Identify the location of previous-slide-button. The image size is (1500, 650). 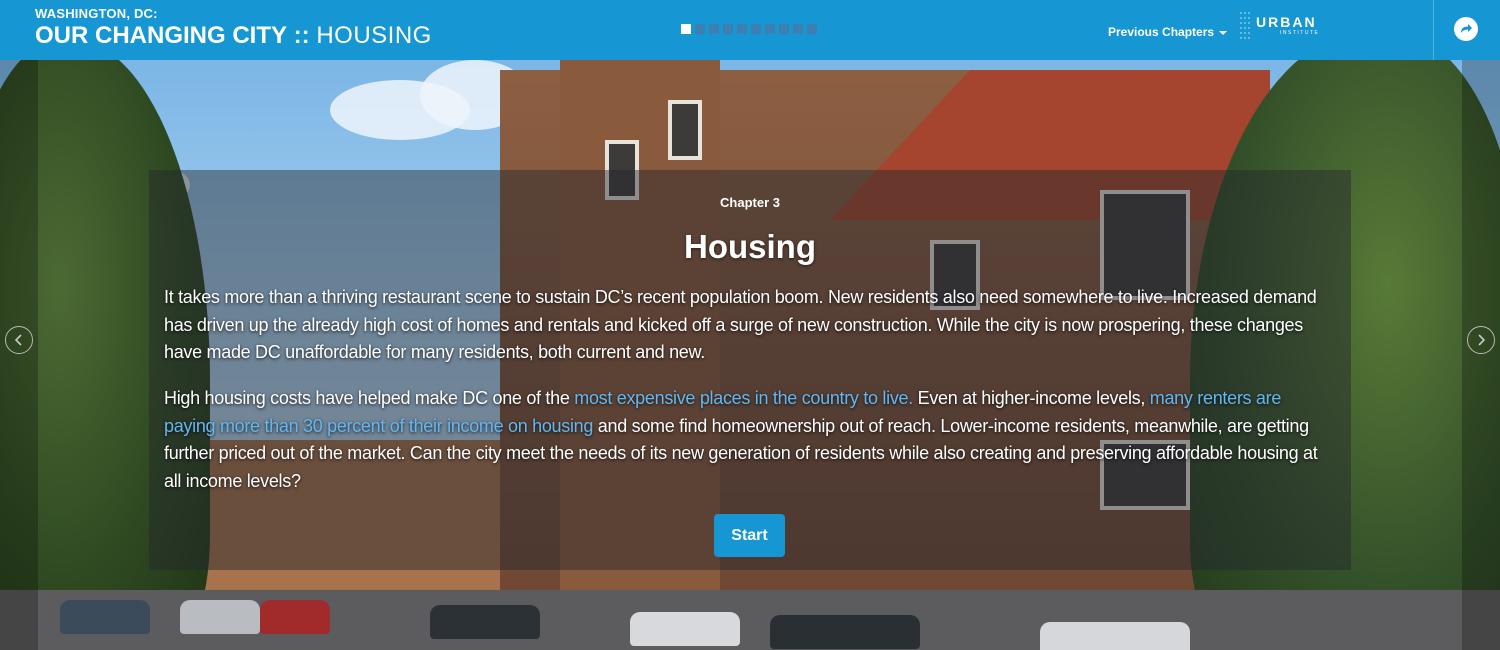
(19, 340).